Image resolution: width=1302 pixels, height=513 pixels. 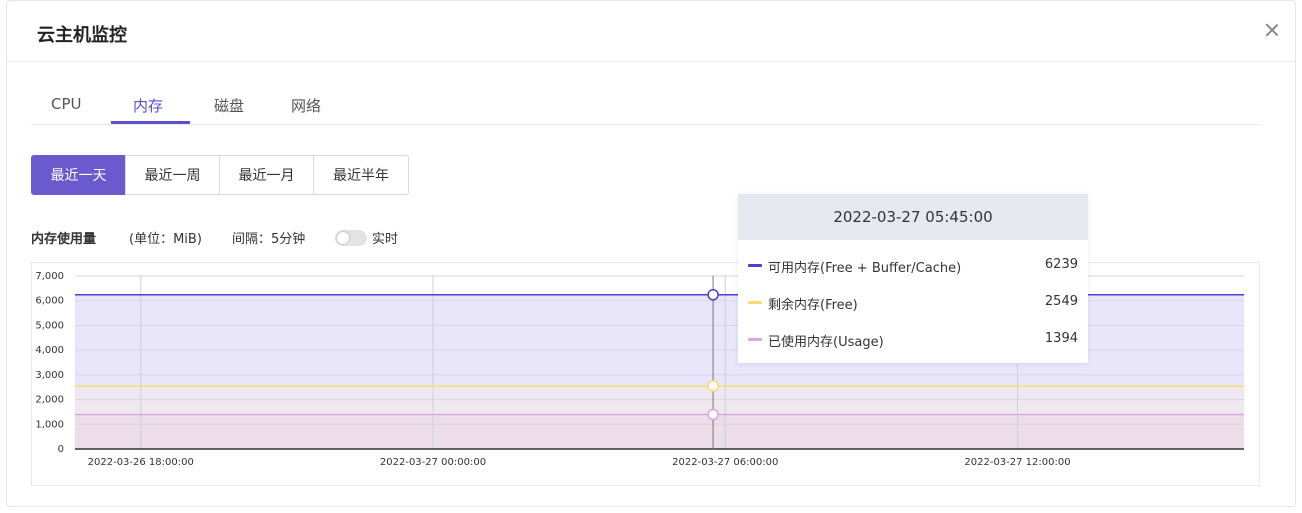 I want to click on y-tick-label: 1,000, so click(x=49, y=424).